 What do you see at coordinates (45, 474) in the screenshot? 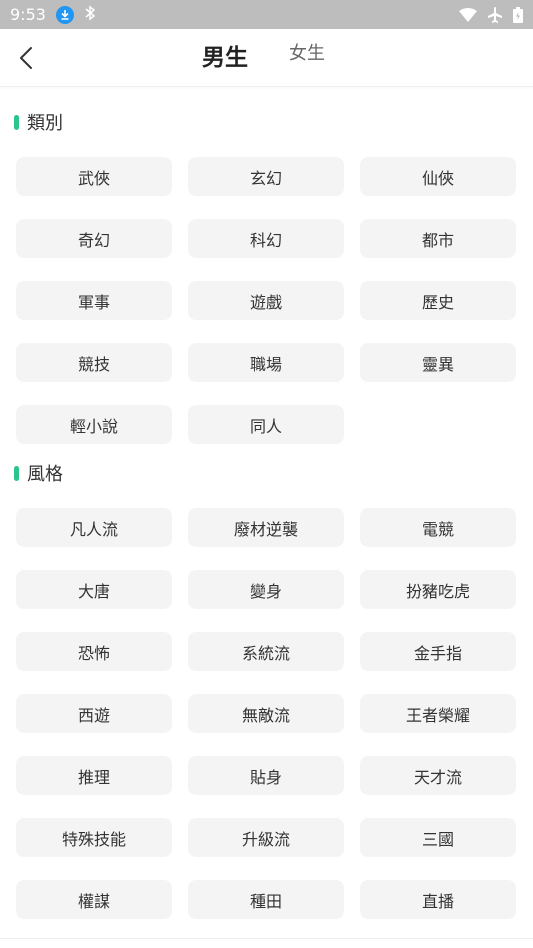
I see `section-title-label: 風格` at bounding box center [45, 474].